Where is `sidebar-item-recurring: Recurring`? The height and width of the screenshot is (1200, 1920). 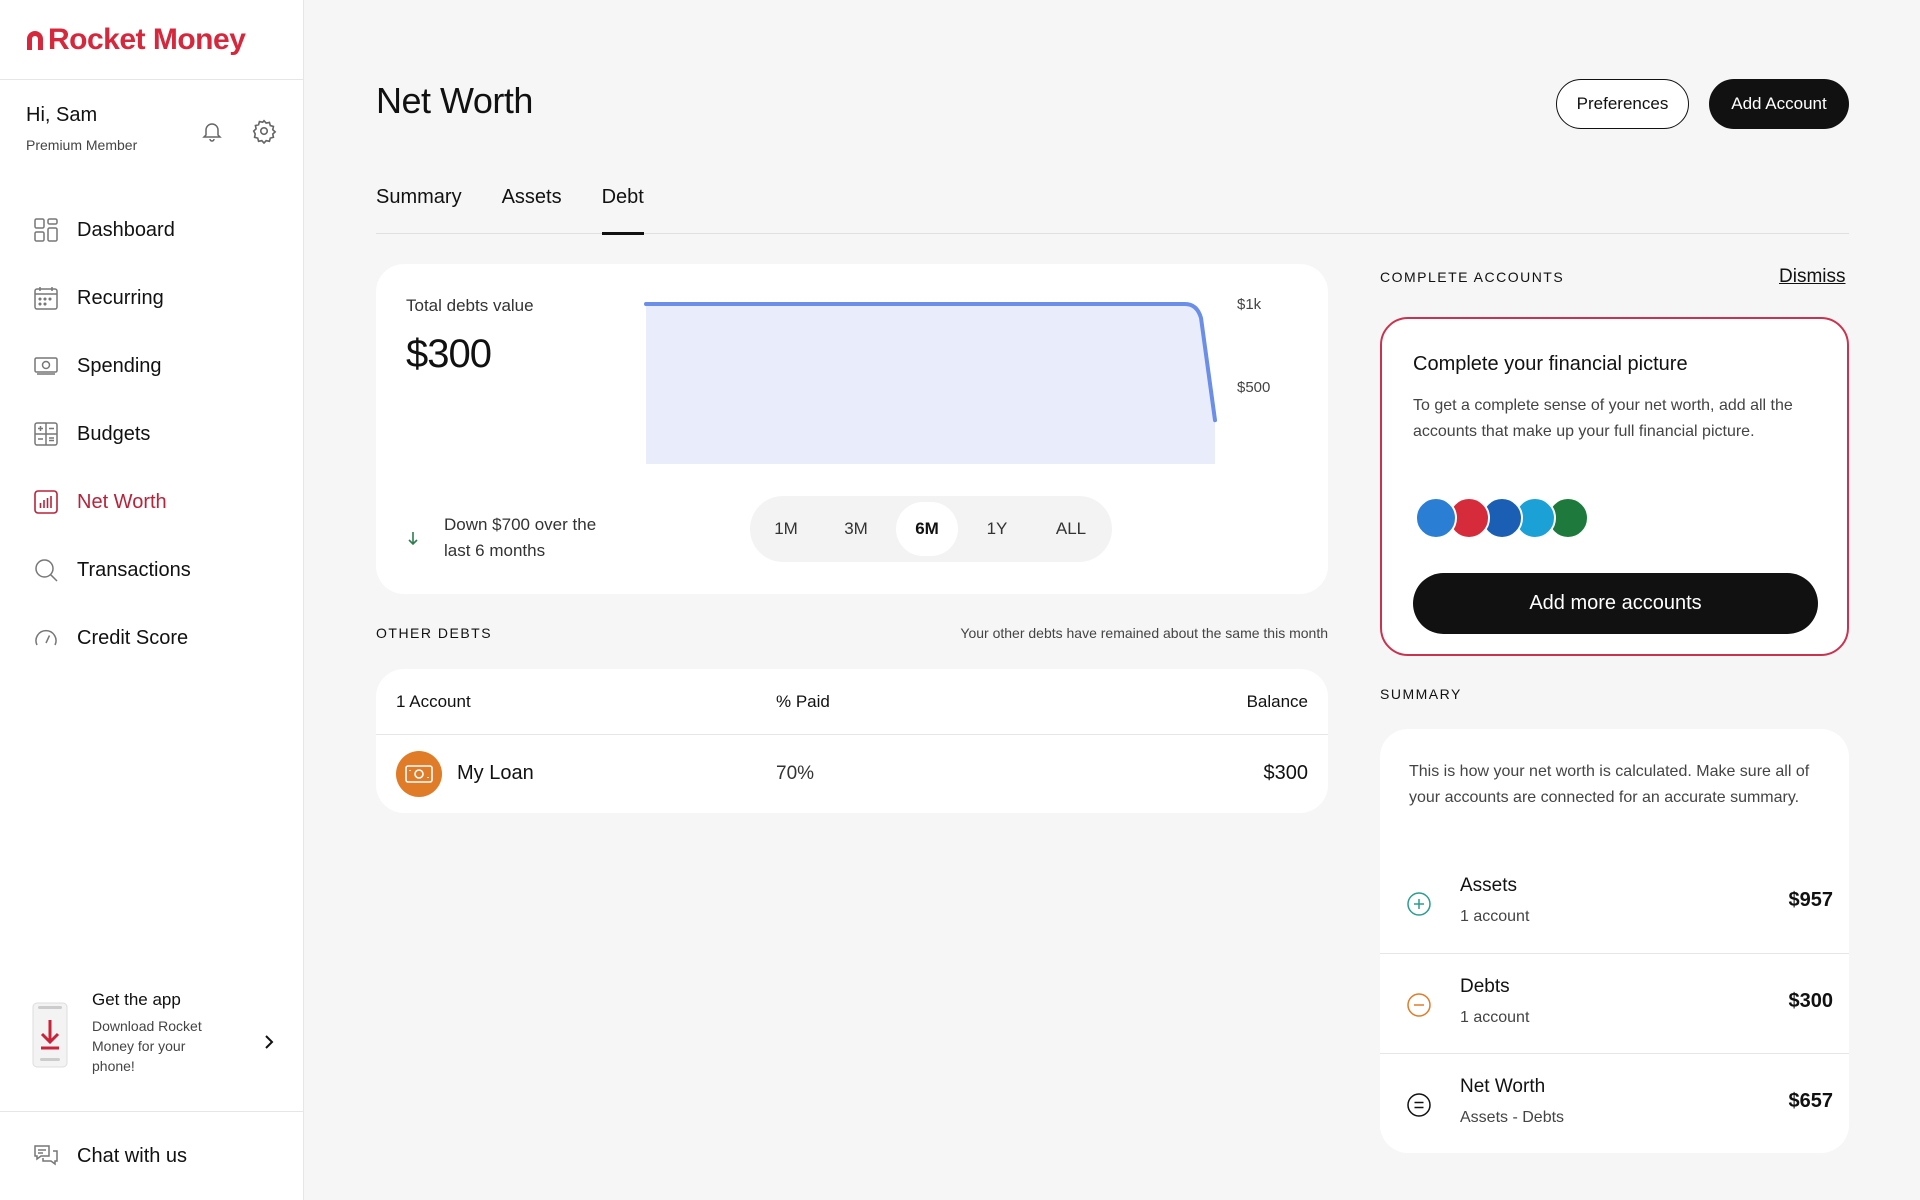 sidebar-item-recurring: Recurring is located at coordinates (151, 298).